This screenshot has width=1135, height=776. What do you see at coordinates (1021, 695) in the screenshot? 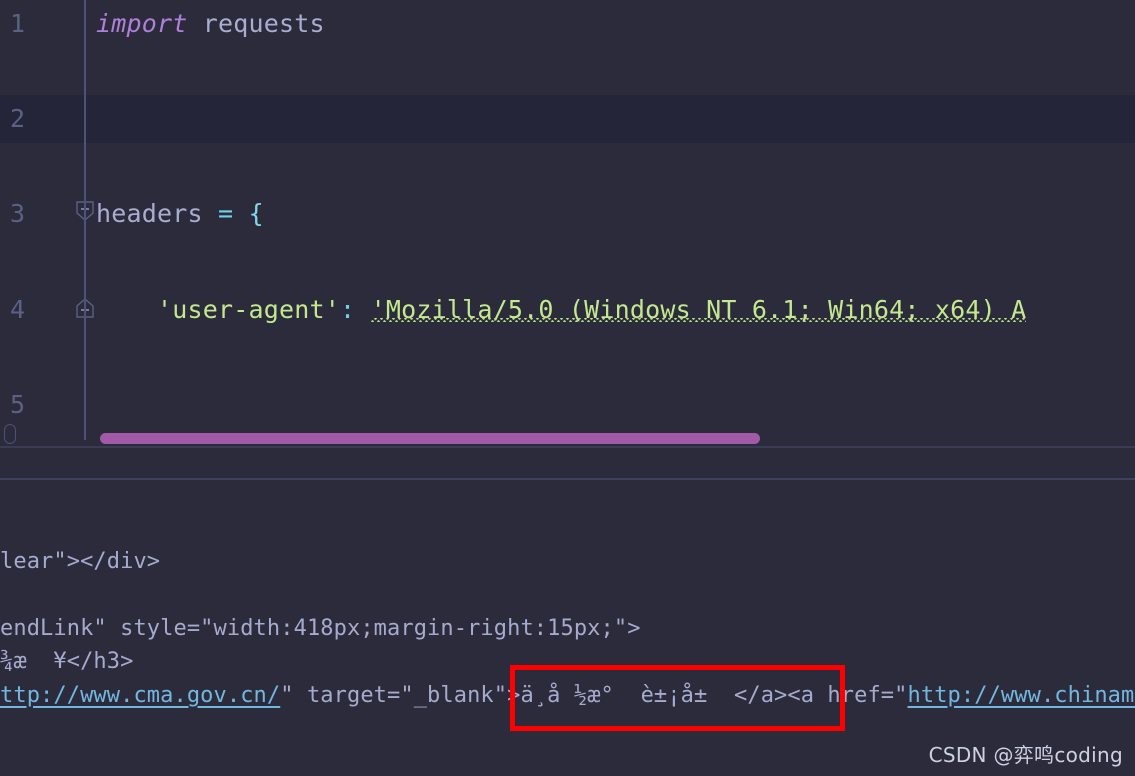
I see `console-link: http://www.chinamsa` at bounding box center [1021, 695].